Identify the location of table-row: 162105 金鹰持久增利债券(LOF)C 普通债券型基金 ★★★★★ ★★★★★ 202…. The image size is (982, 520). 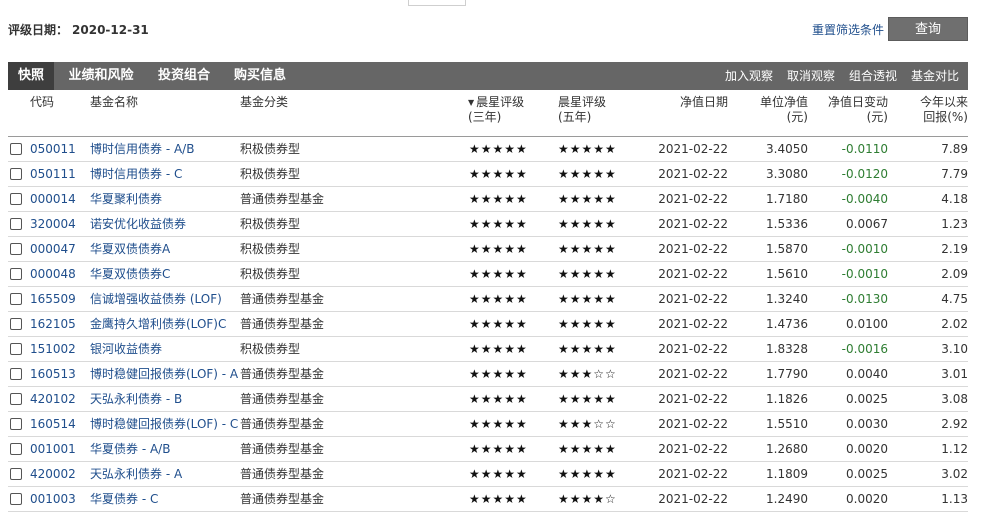
(488, 324).